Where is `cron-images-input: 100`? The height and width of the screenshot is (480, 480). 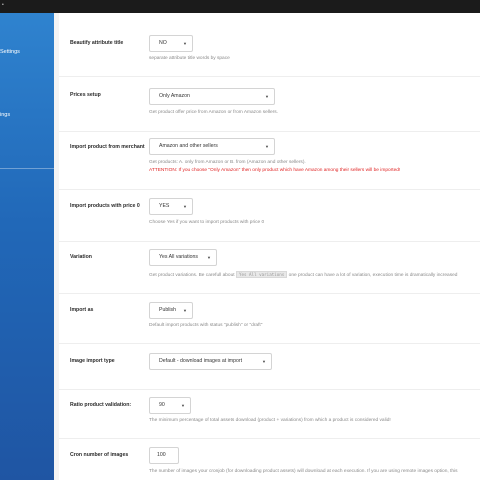 cron-images-input: 100 is located at coordinates (164, 455).